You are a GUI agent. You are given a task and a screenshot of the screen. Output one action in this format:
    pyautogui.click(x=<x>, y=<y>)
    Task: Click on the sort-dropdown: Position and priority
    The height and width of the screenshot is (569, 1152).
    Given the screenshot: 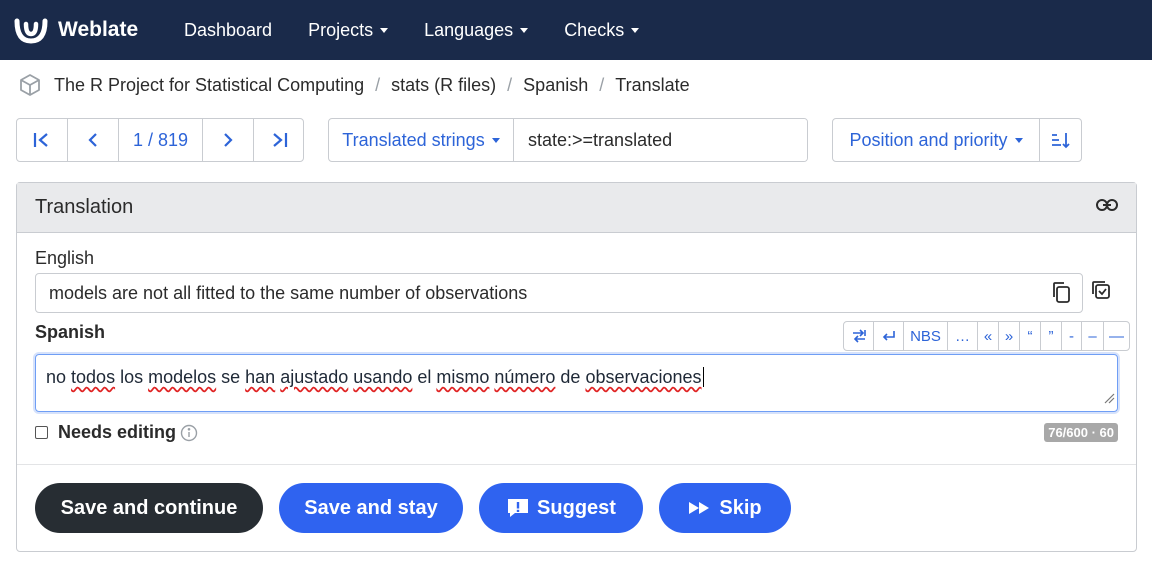 What is the action you would take?
    pyautogui.click(x=936, y=140)
    